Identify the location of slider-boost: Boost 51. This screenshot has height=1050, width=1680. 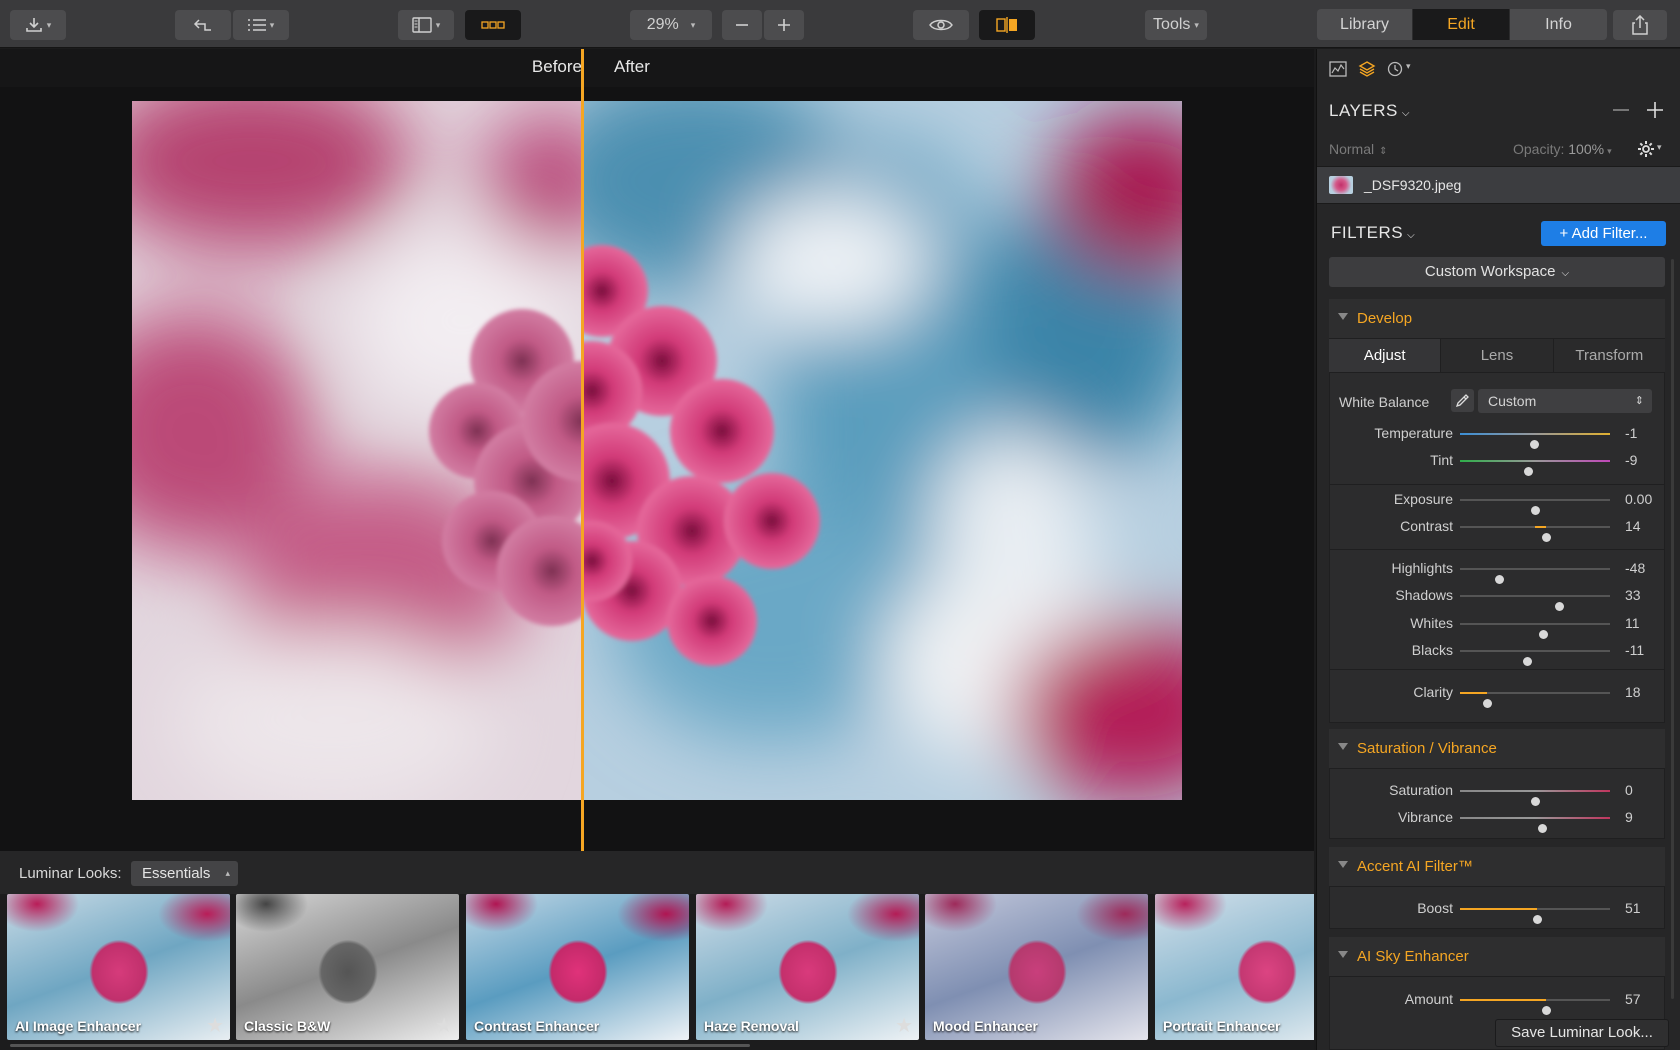
(1497, 910).